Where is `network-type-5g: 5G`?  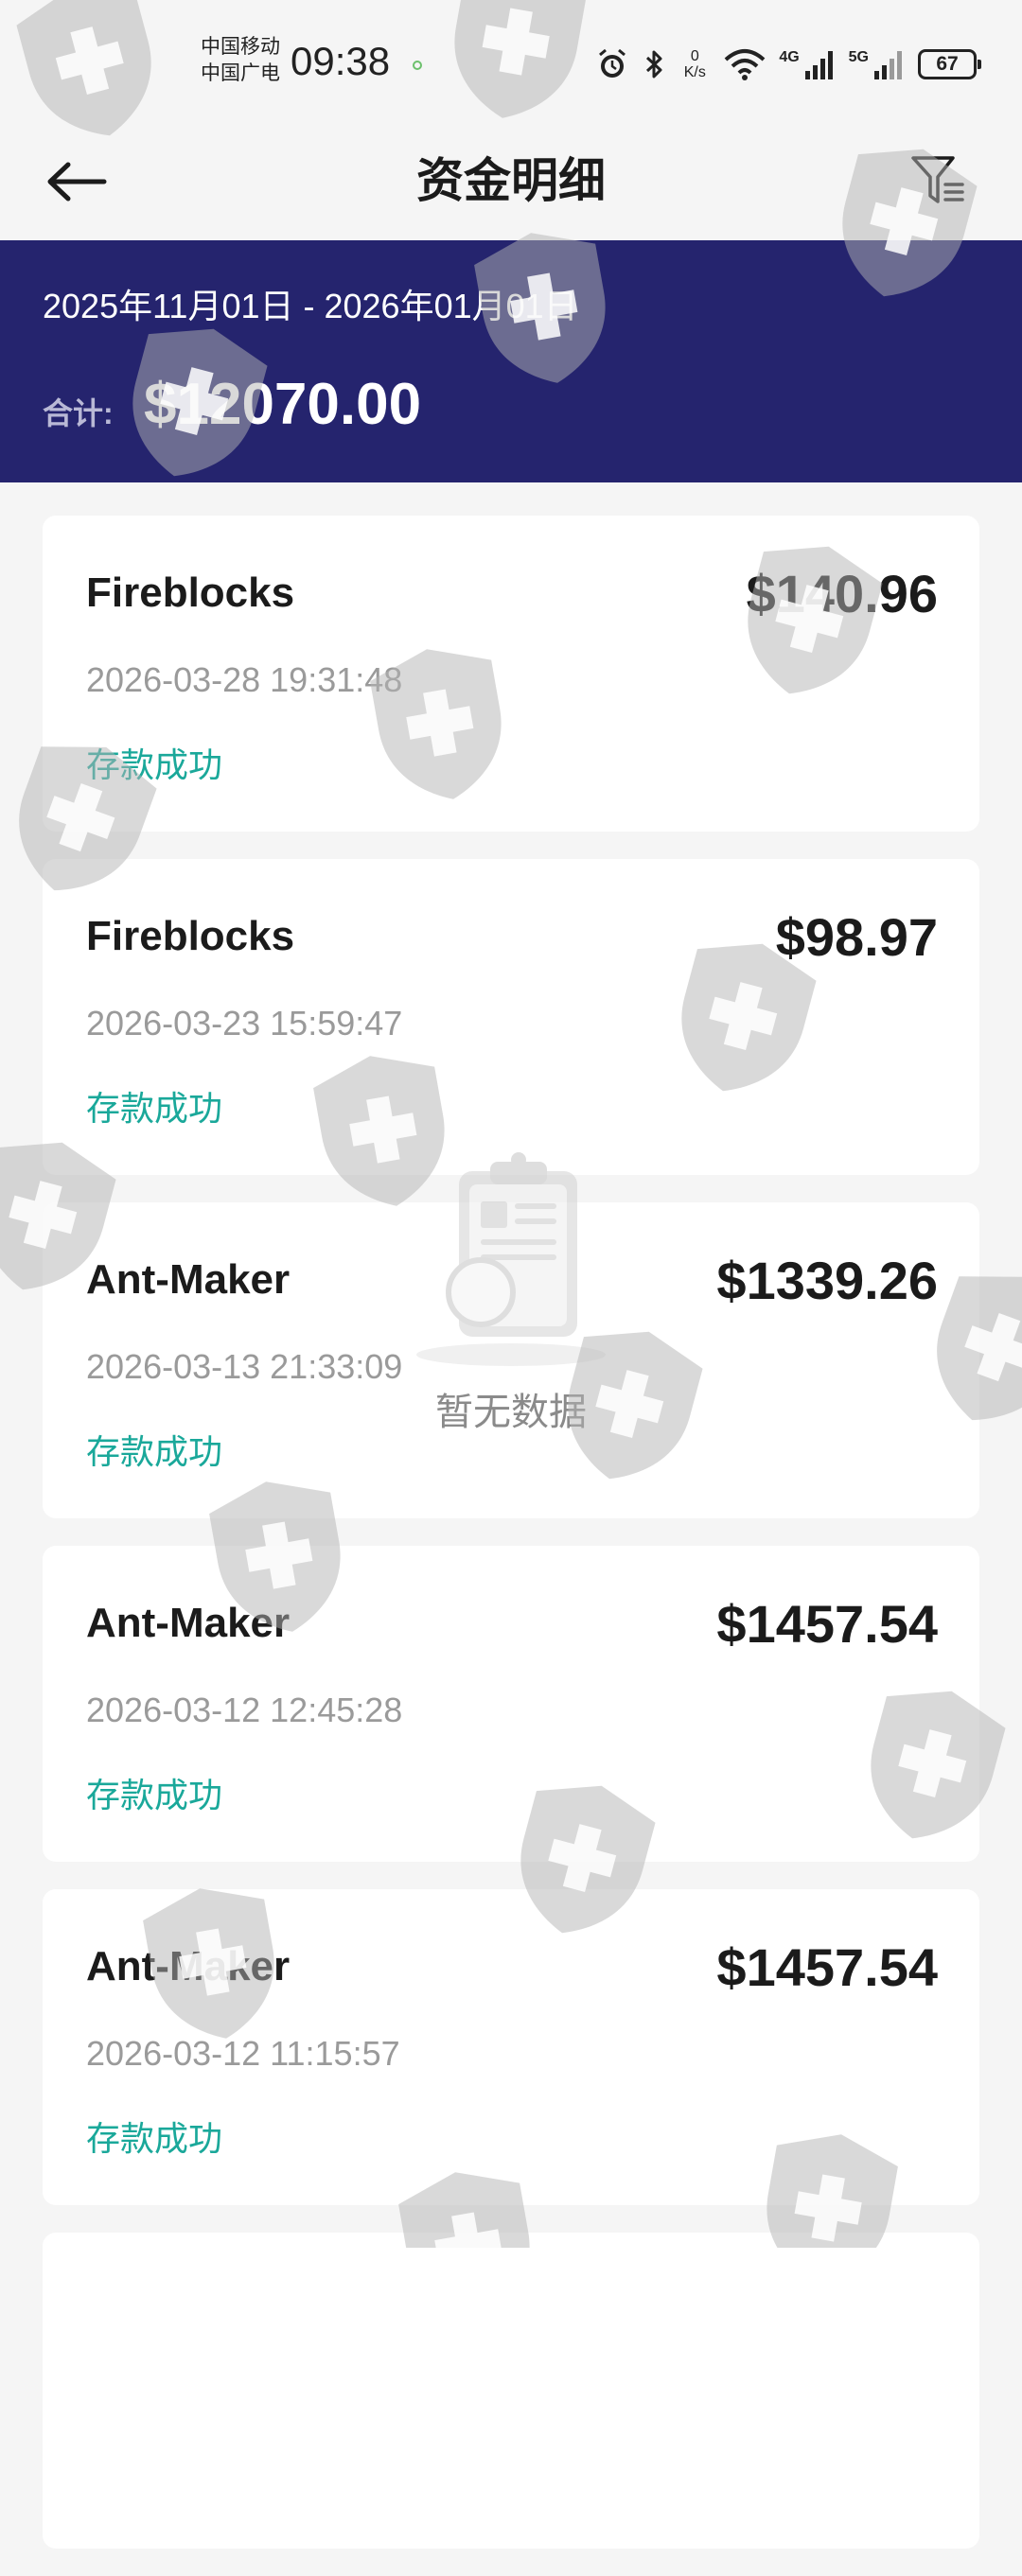
network-type-5g: 5G is located at coordinates (858, 57).